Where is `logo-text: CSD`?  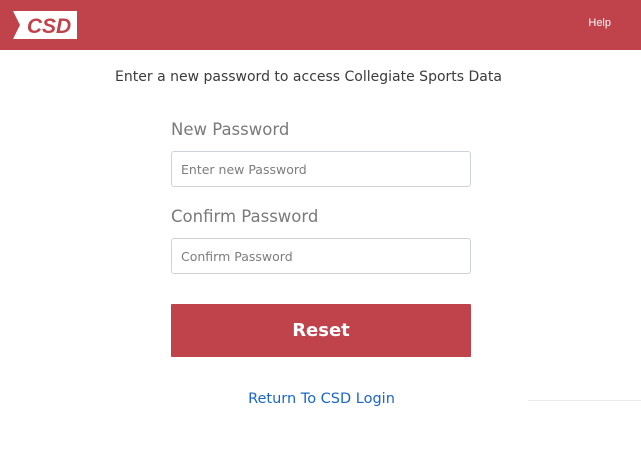 logo-text: CSD is located at coordinates (49, 26).